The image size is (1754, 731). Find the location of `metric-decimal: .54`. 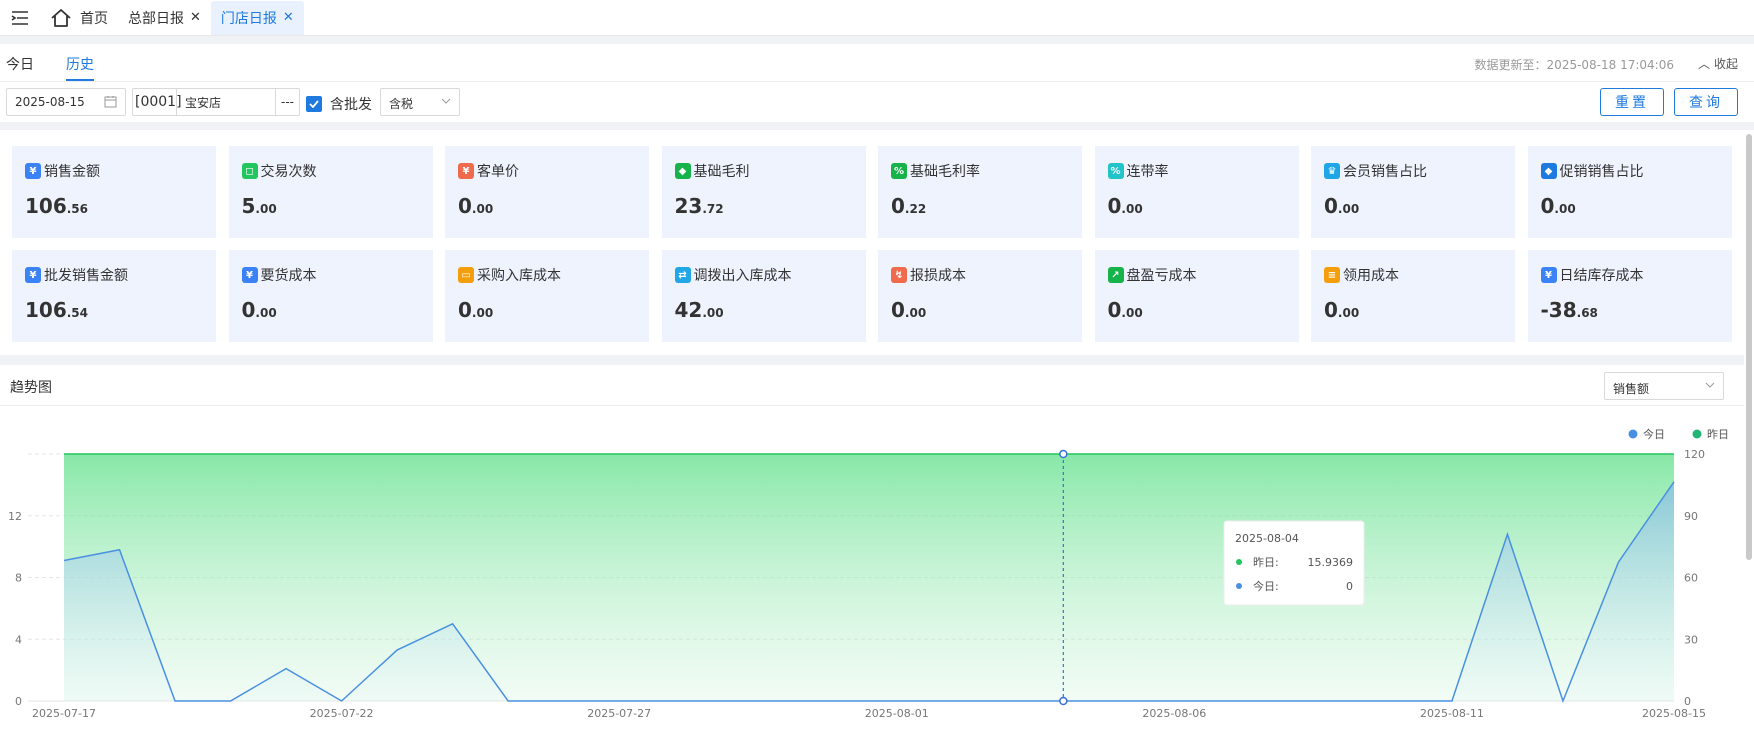

metric-decimal: .54 is located at coordinates (77, 313).